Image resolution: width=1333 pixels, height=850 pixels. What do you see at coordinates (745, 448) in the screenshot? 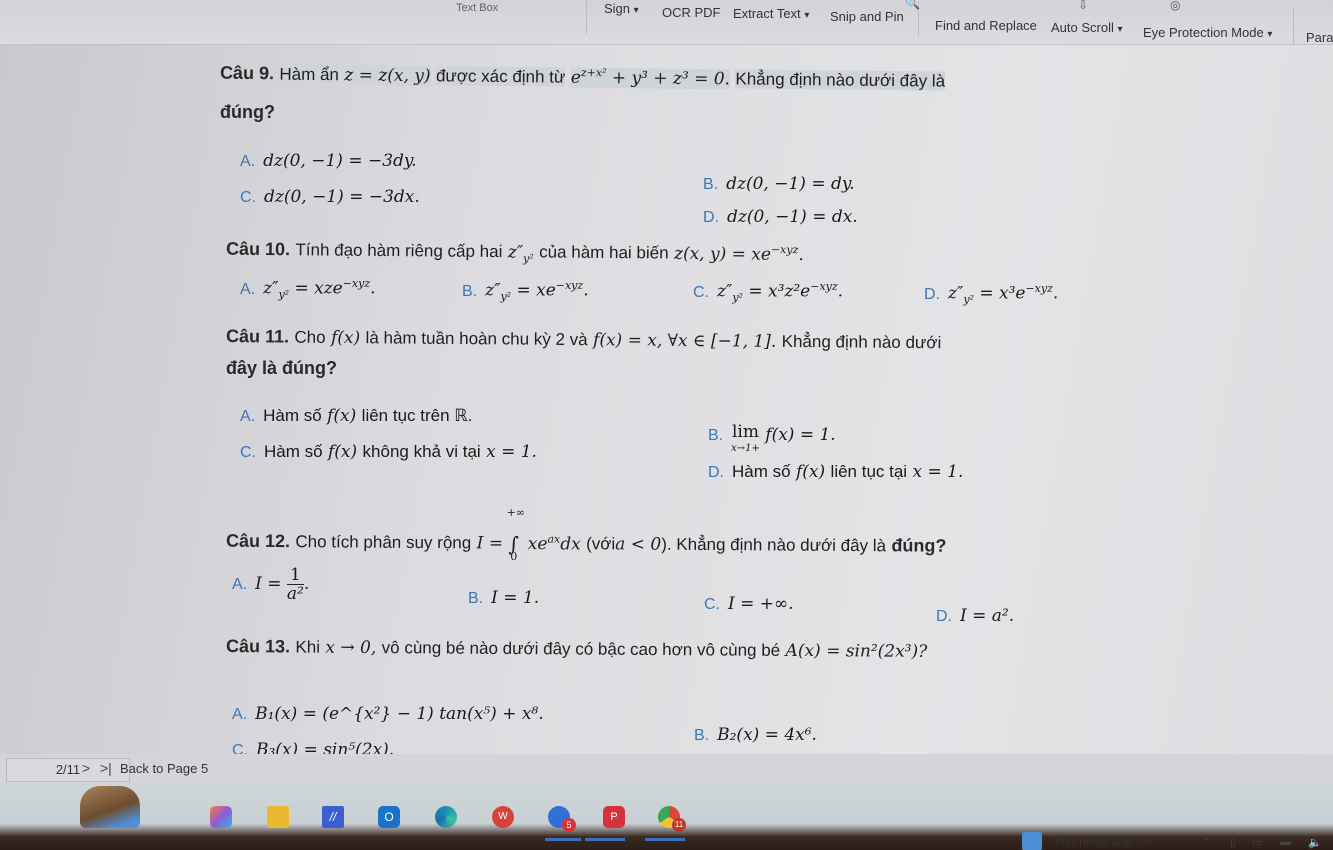
I see `limit-subscript: x→1+` at bounding box center [745, 448].